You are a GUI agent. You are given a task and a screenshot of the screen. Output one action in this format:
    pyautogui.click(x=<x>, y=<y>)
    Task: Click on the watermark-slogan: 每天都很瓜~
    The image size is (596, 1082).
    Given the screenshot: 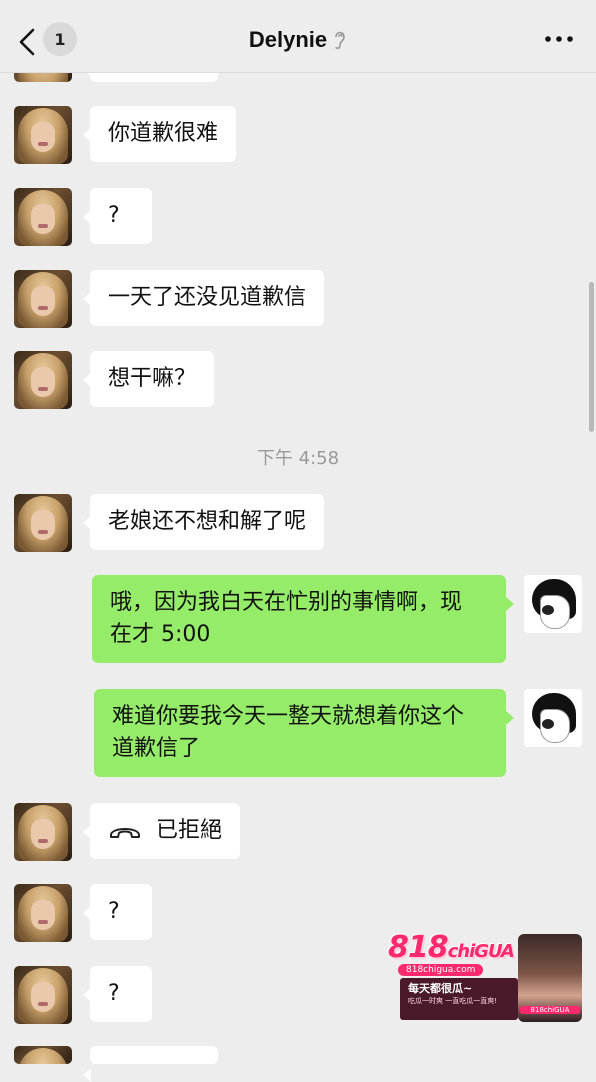 What is the action you would take?
    pyautogui.click(x=440, y=988)
    